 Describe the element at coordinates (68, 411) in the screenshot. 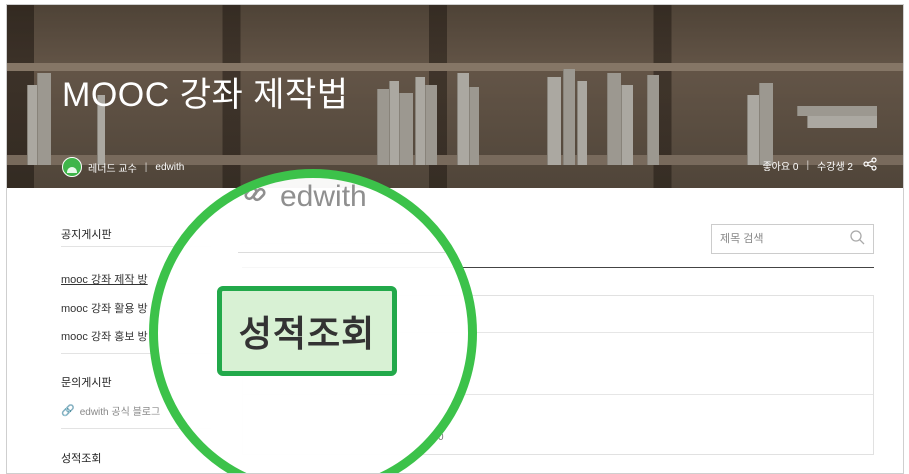

I see `link-icon: 🔗` at that location.